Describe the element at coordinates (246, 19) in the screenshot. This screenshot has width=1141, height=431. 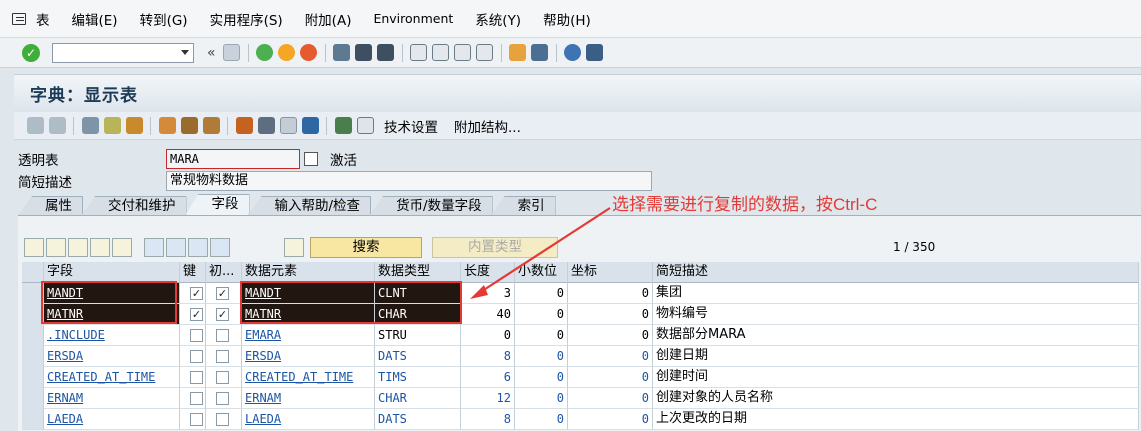
I see `menu-utilities: 实用程序(S)` at that location.